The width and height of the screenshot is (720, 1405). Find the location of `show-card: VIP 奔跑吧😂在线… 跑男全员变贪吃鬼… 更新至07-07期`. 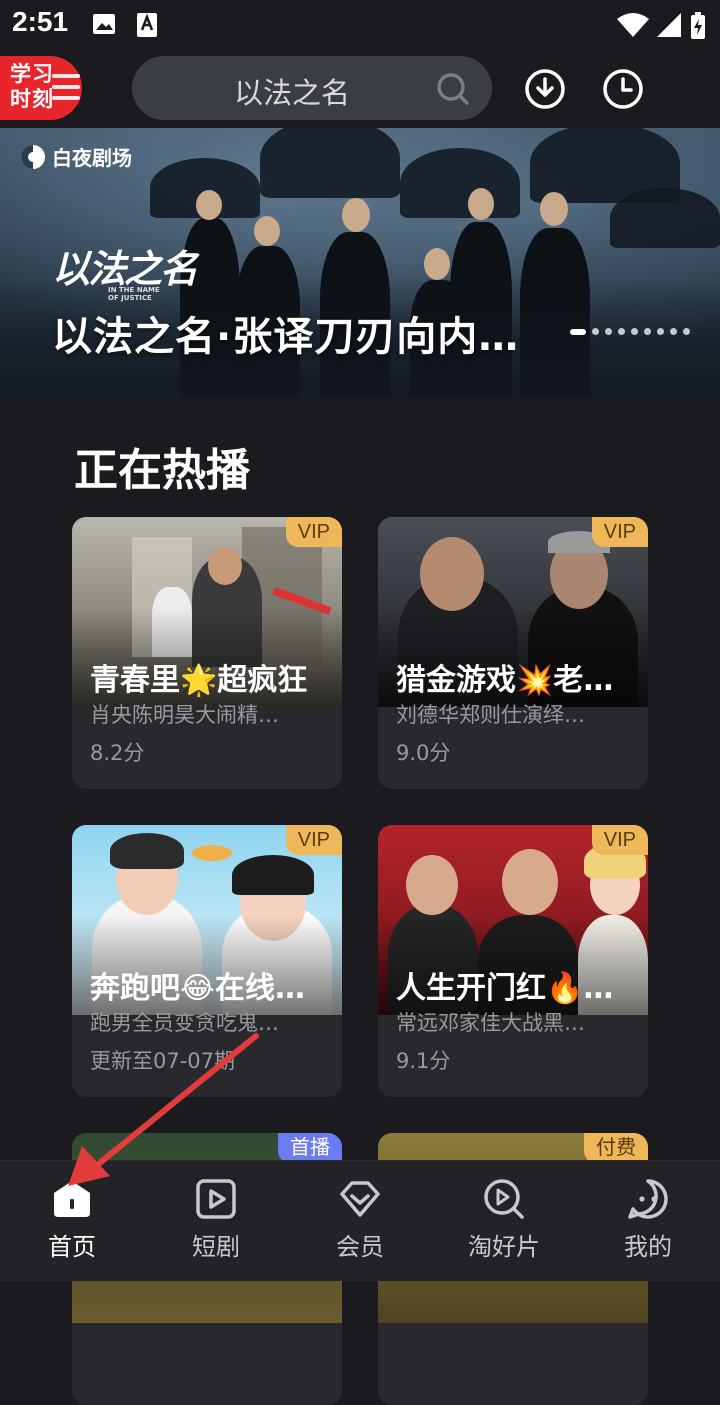

show-card: VIP 奔跑吧😂在线… 跑男全员变贪吃鬼… 更新至07-07期 is located at coordinates (207, 961).